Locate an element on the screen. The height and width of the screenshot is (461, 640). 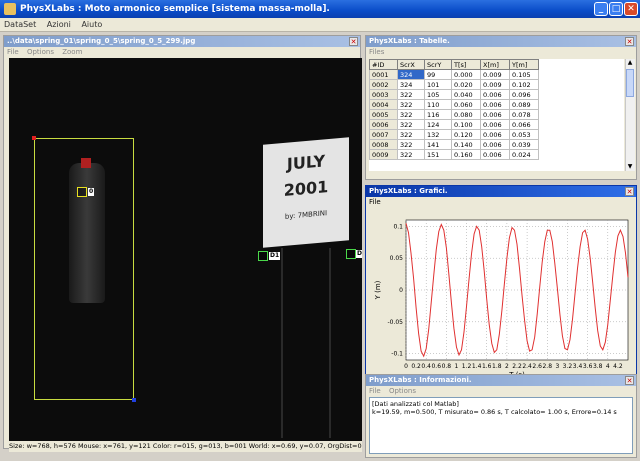
table-cell: 132 is located at coordinates (438, 134).